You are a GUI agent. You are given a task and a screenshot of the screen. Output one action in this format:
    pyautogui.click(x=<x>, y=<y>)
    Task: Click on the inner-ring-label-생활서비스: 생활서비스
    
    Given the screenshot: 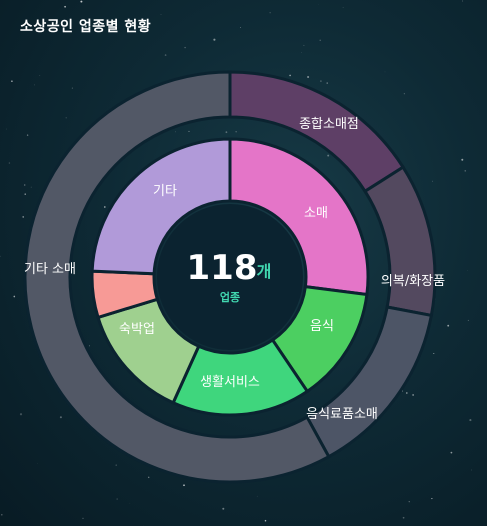 What is the action you would take?
    pyautogui.click(x=230, y=382)
    